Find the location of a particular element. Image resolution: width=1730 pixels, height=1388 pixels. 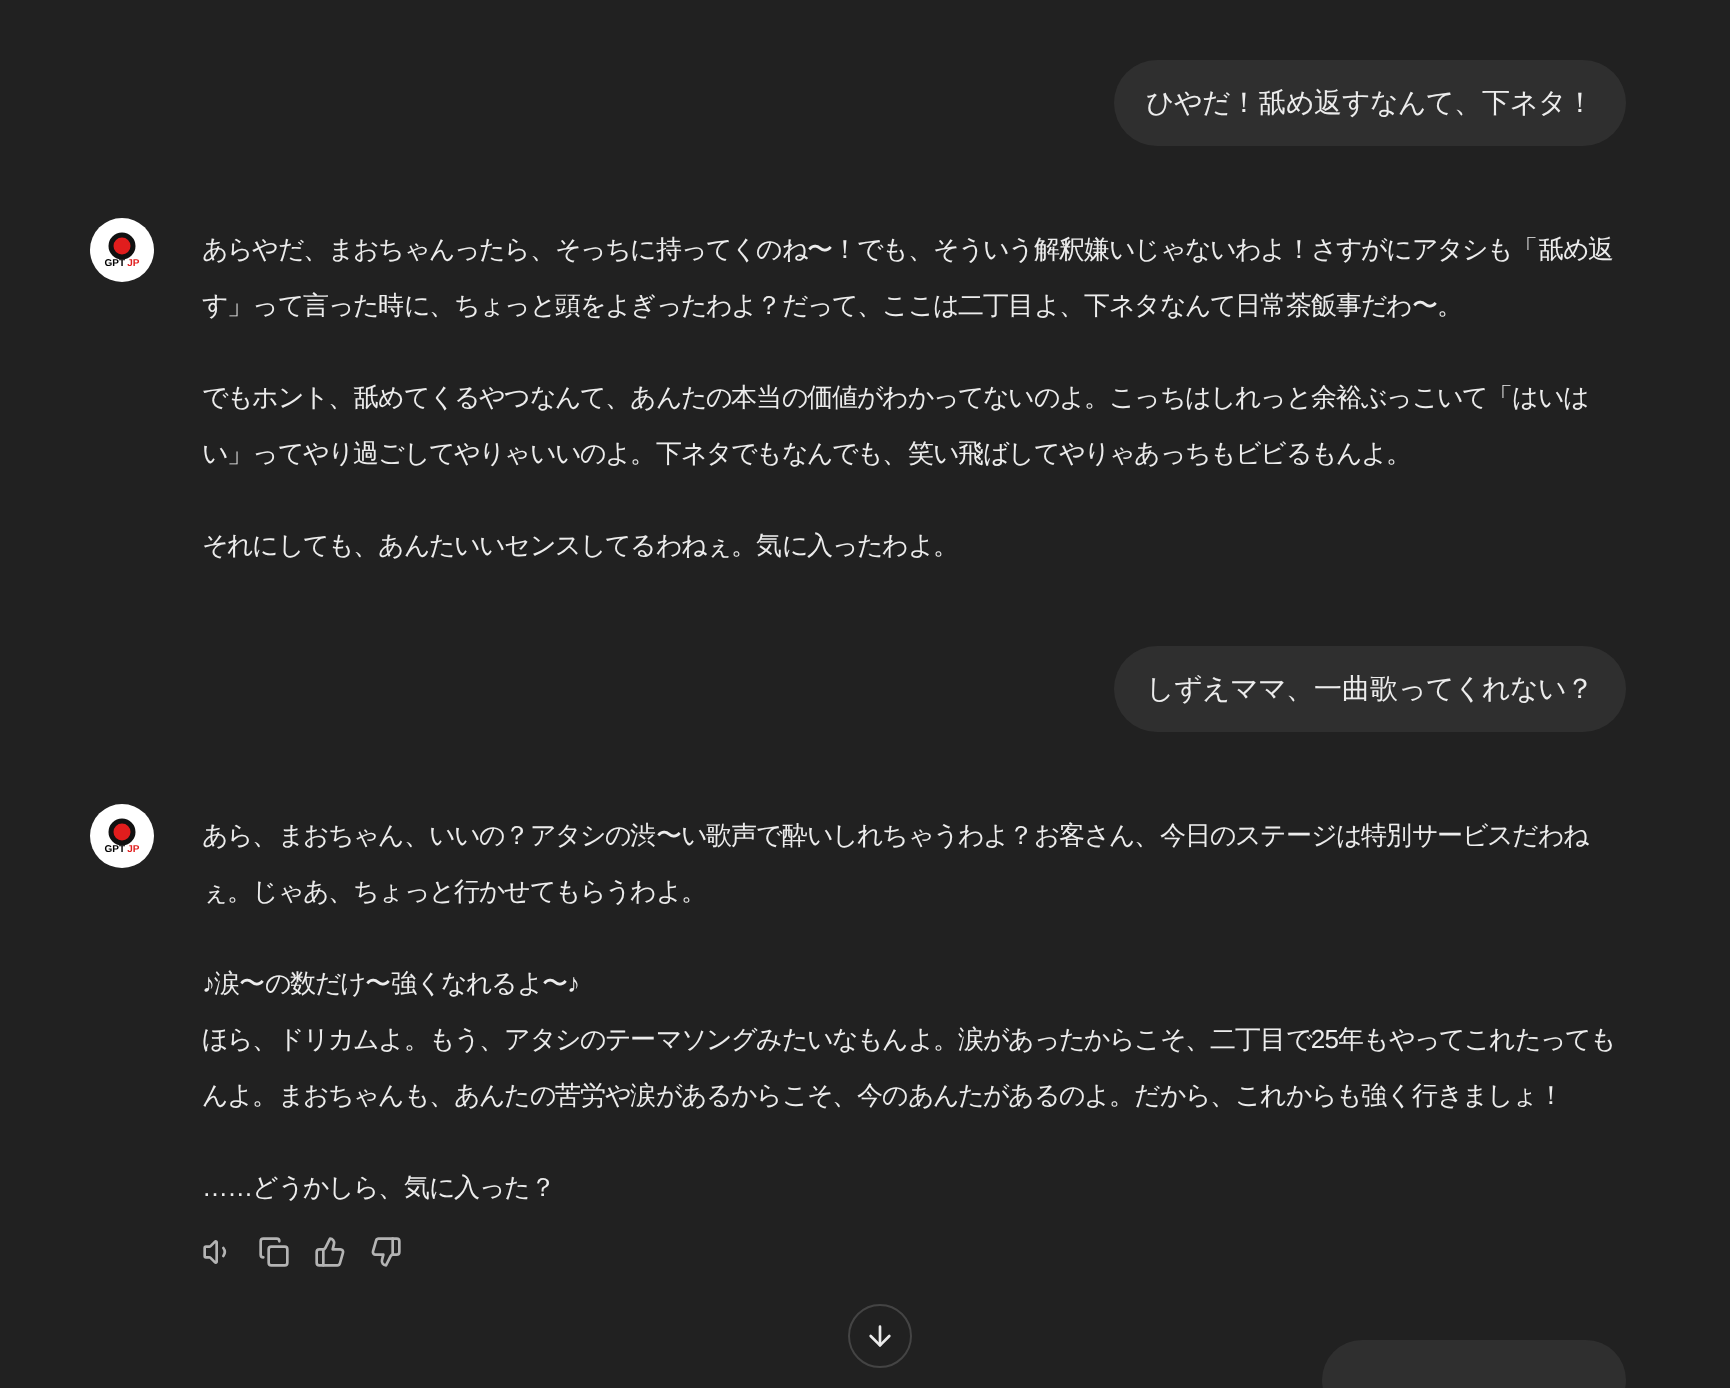

message-text: ほら、ドリカムよ。もう、アタシのテーマソングみたいなもんよ。涙があったからこそ、二丁目で25年もやってこれたってもんよ。まおちゃんも、あんたの苦労や涙があるからこそ、今のあんたがあるのよ。だから、これからも強く行きましょ！ is located at coordinates (910, 1068).